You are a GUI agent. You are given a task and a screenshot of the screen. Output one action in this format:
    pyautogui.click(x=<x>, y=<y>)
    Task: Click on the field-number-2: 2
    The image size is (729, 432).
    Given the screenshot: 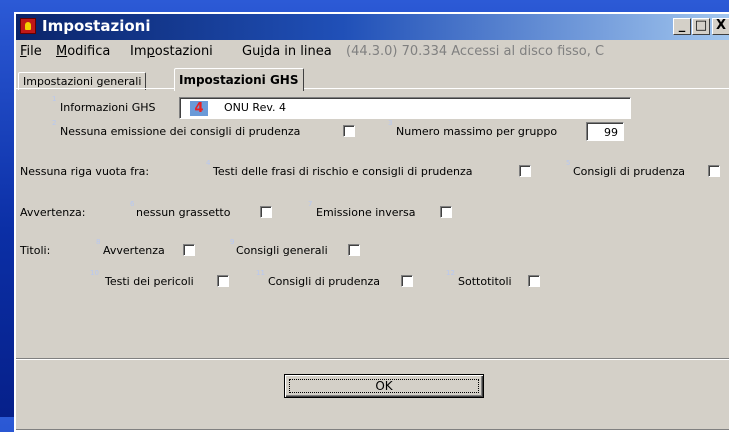 What is the action you would take?
    pyautogui.click(x=54, y=123)
    